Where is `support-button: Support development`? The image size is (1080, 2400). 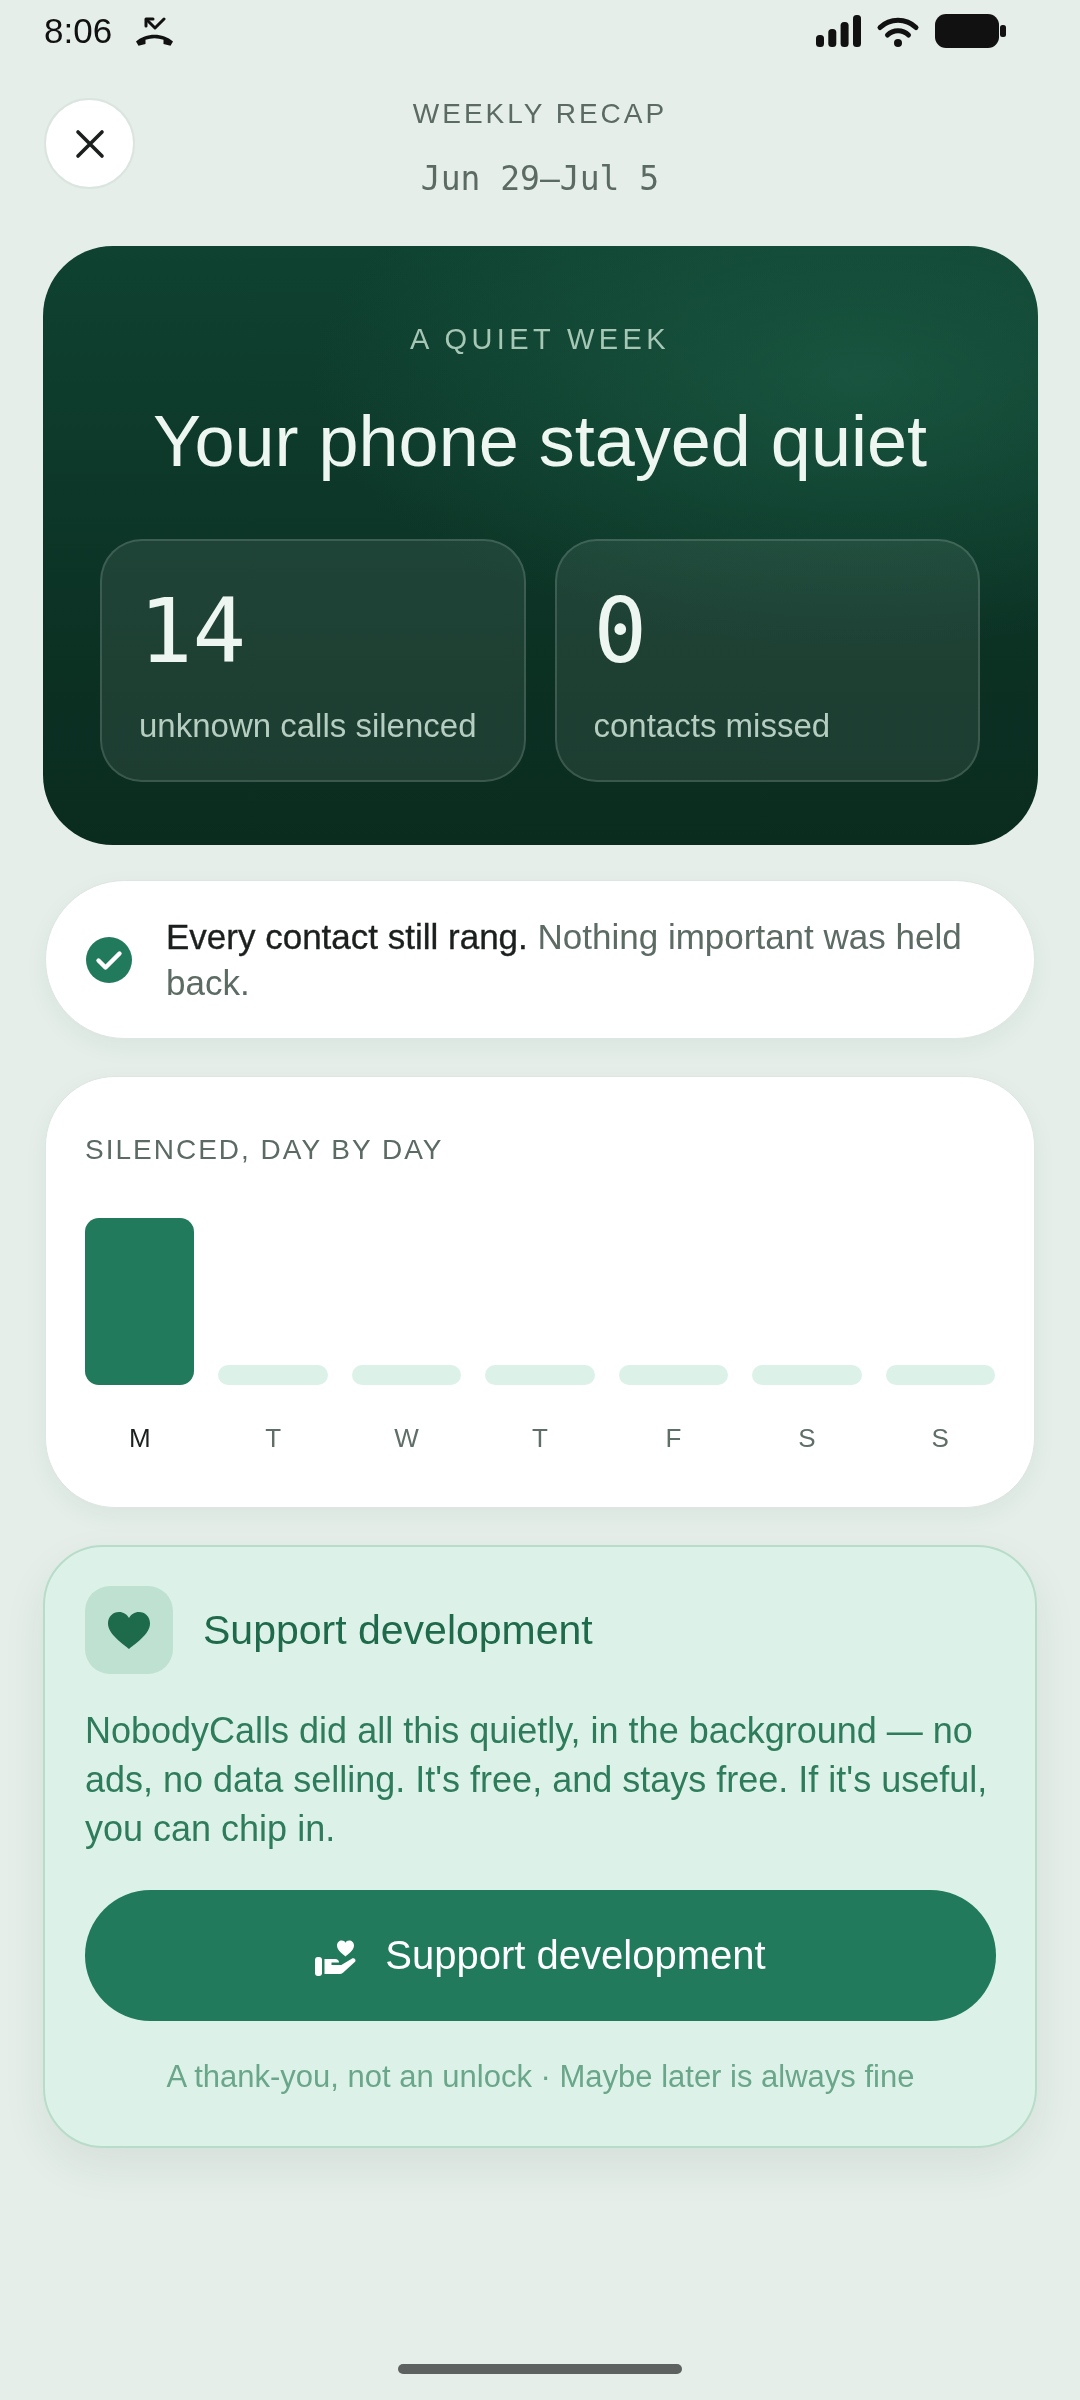
support-button: Support development is located at coordinates (540, 1955).